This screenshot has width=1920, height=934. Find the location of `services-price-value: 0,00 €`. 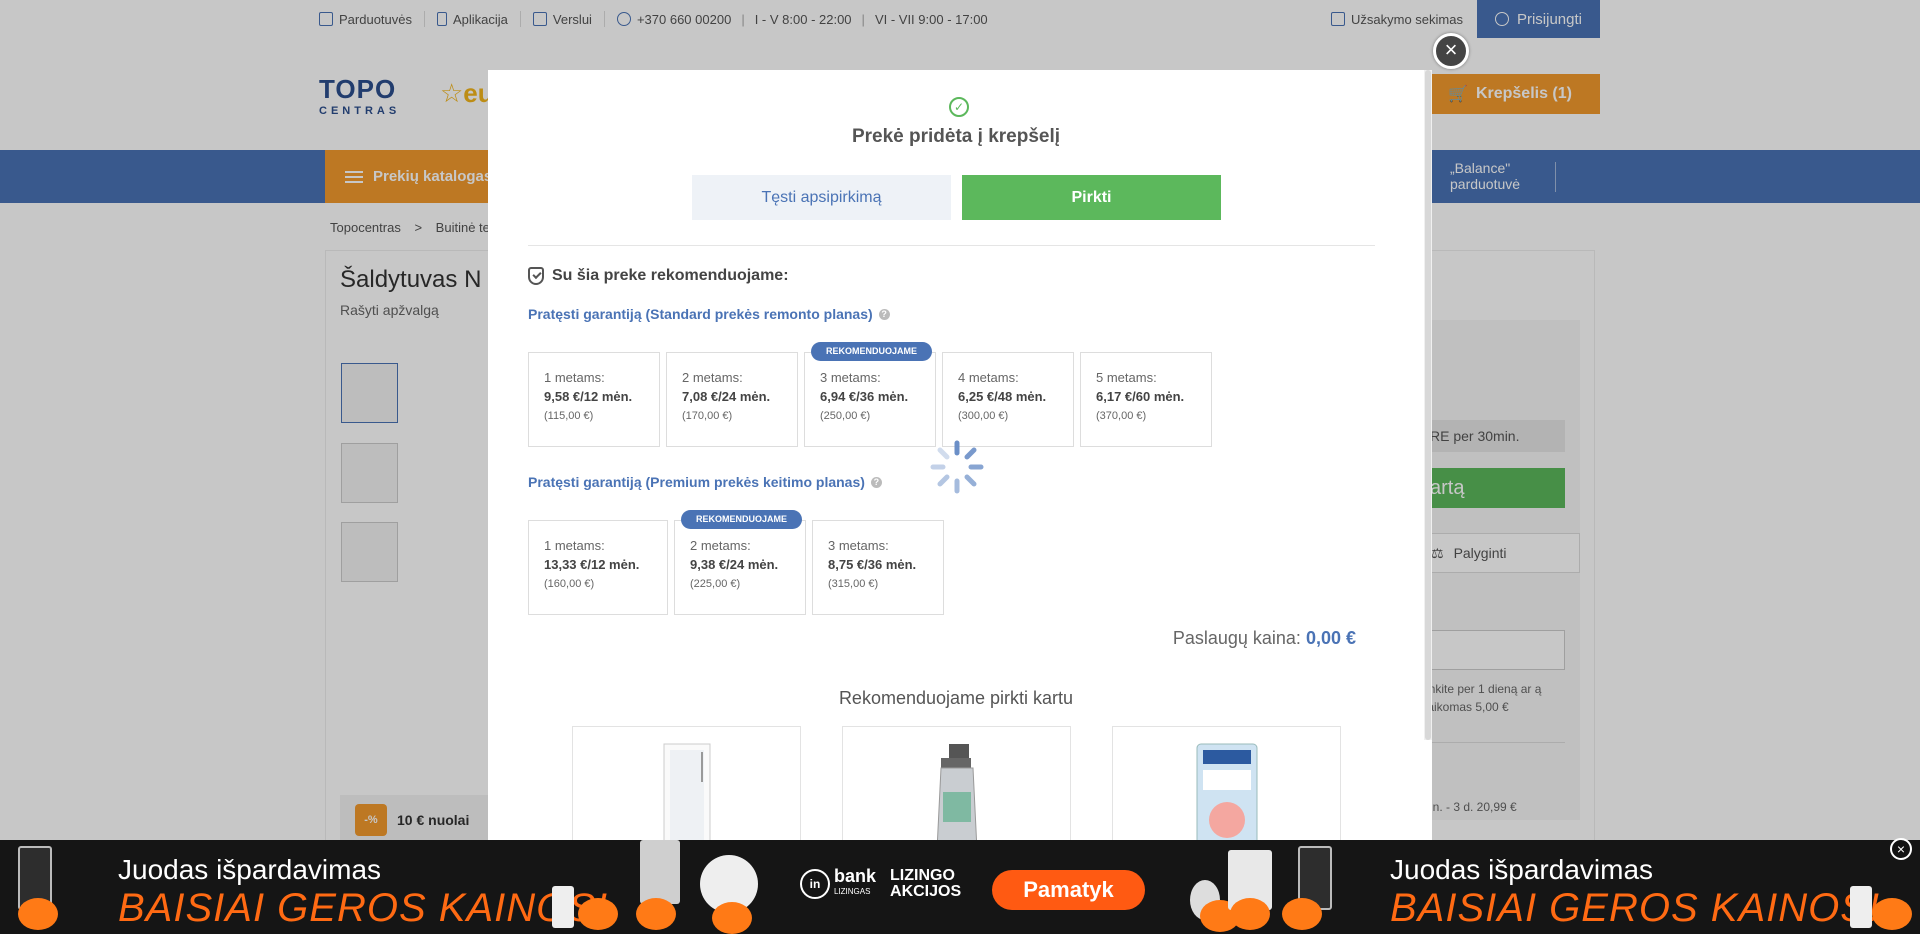

services-price-value: 0,00 € is located at coordinates (1330, 638).